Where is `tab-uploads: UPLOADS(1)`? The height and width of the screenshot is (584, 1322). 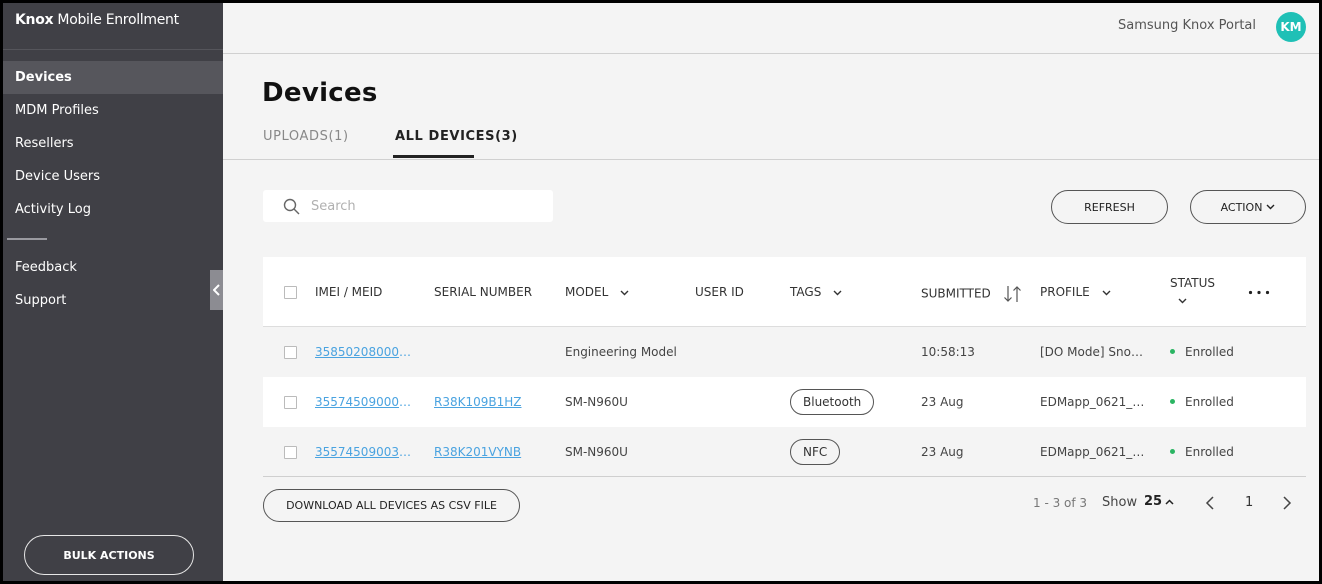
tab-uploads: UPLOADS(1) is located at coordinates (306, 136).